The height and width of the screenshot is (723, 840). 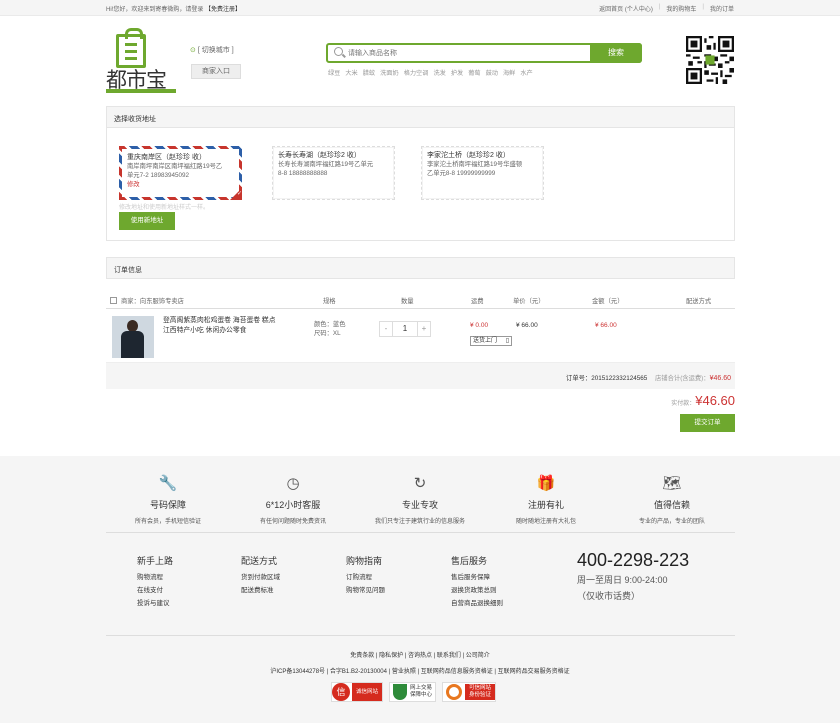 I want to click on trust-badges: 信诚信网站 网上交易 保障中心 可信网站 身份验证, so click(x=414, y=692).